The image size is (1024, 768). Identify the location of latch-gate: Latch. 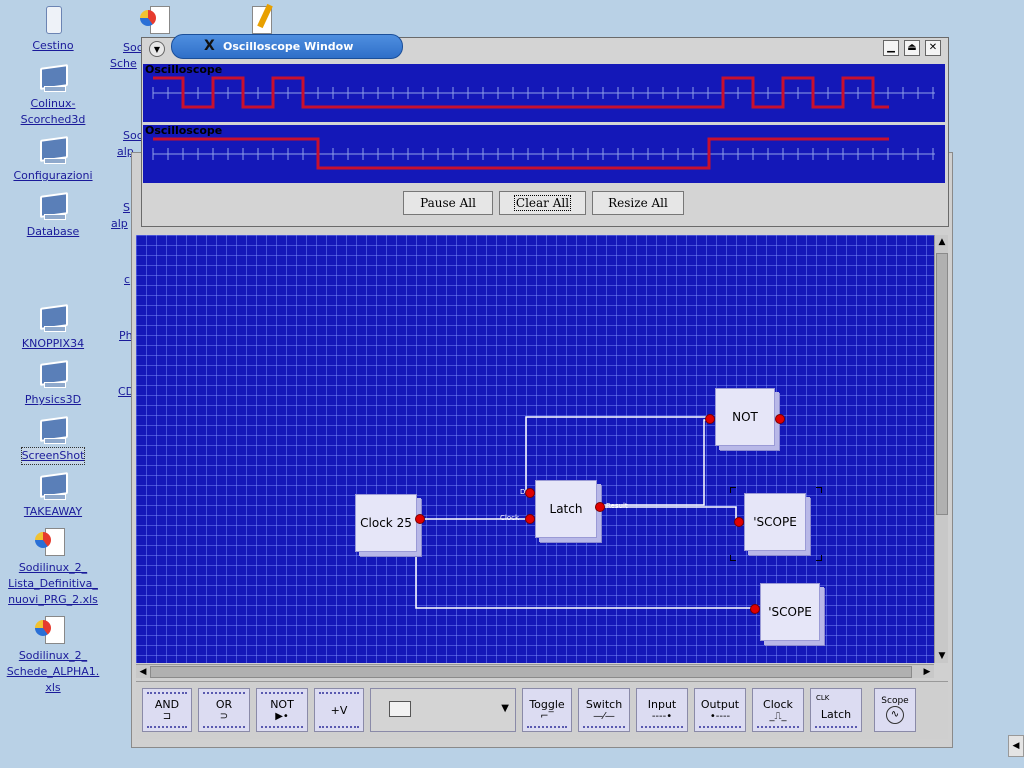
(566, 509).